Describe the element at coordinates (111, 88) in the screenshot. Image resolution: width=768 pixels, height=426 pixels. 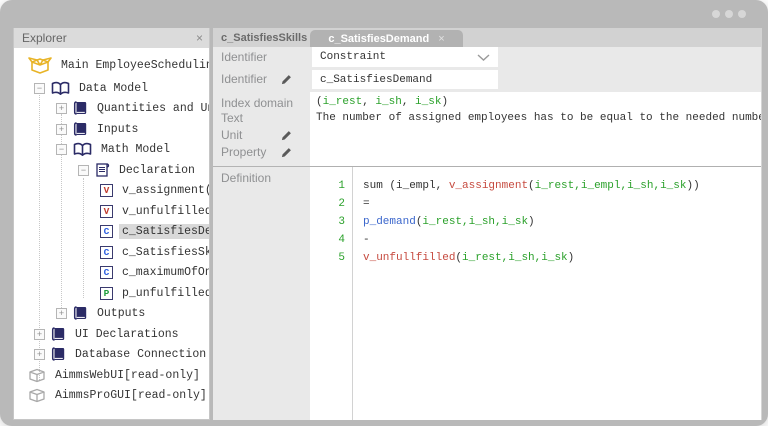
I see `tree-item-data-model: − Data Model` at that location.